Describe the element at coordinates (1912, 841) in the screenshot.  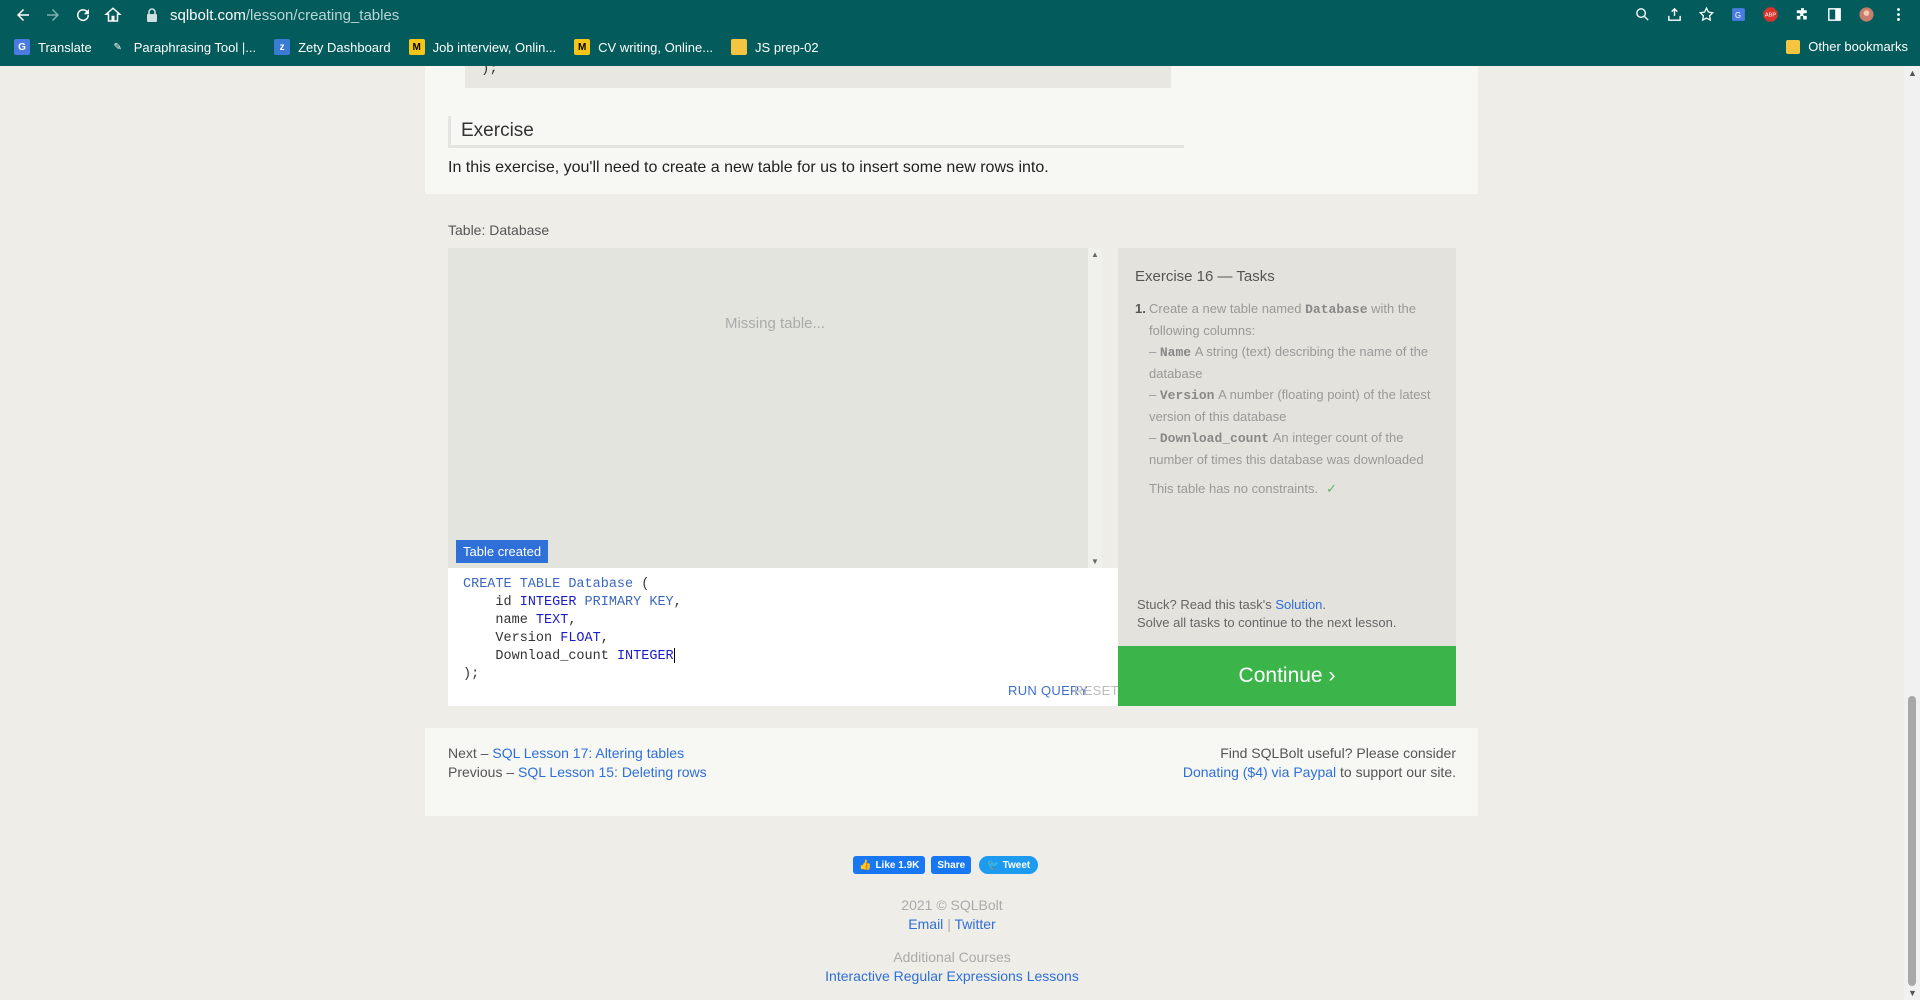
I see `scrollbar-thumb` at that location.